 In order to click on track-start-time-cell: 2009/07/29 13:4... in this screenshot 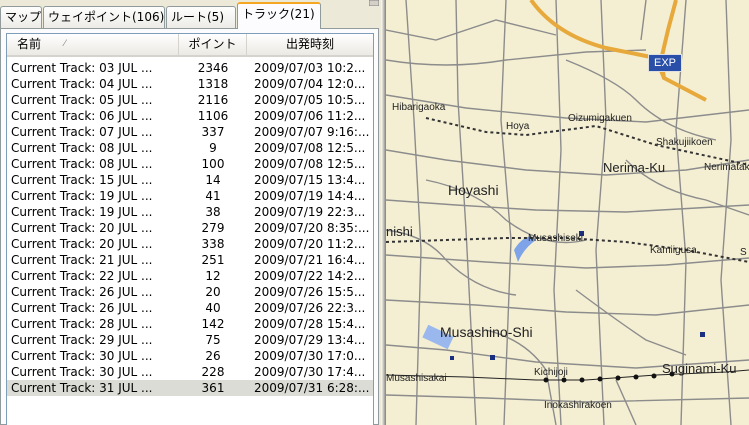, I will do `click(310, 340)`.